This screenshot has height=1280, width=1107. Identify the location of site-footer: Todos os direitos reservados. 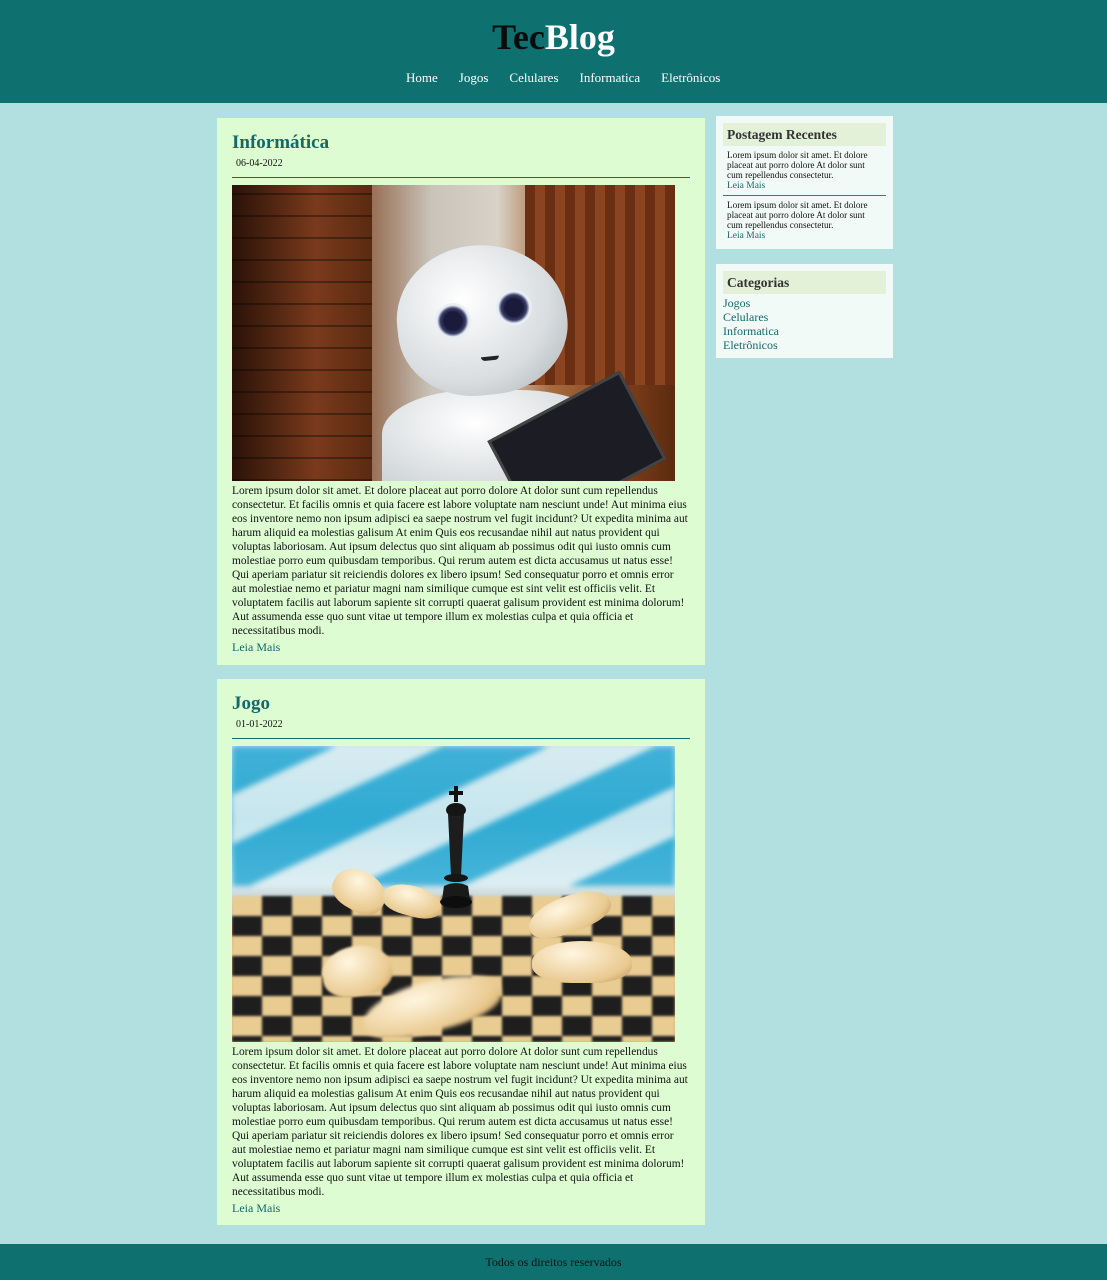
(553, 1262).